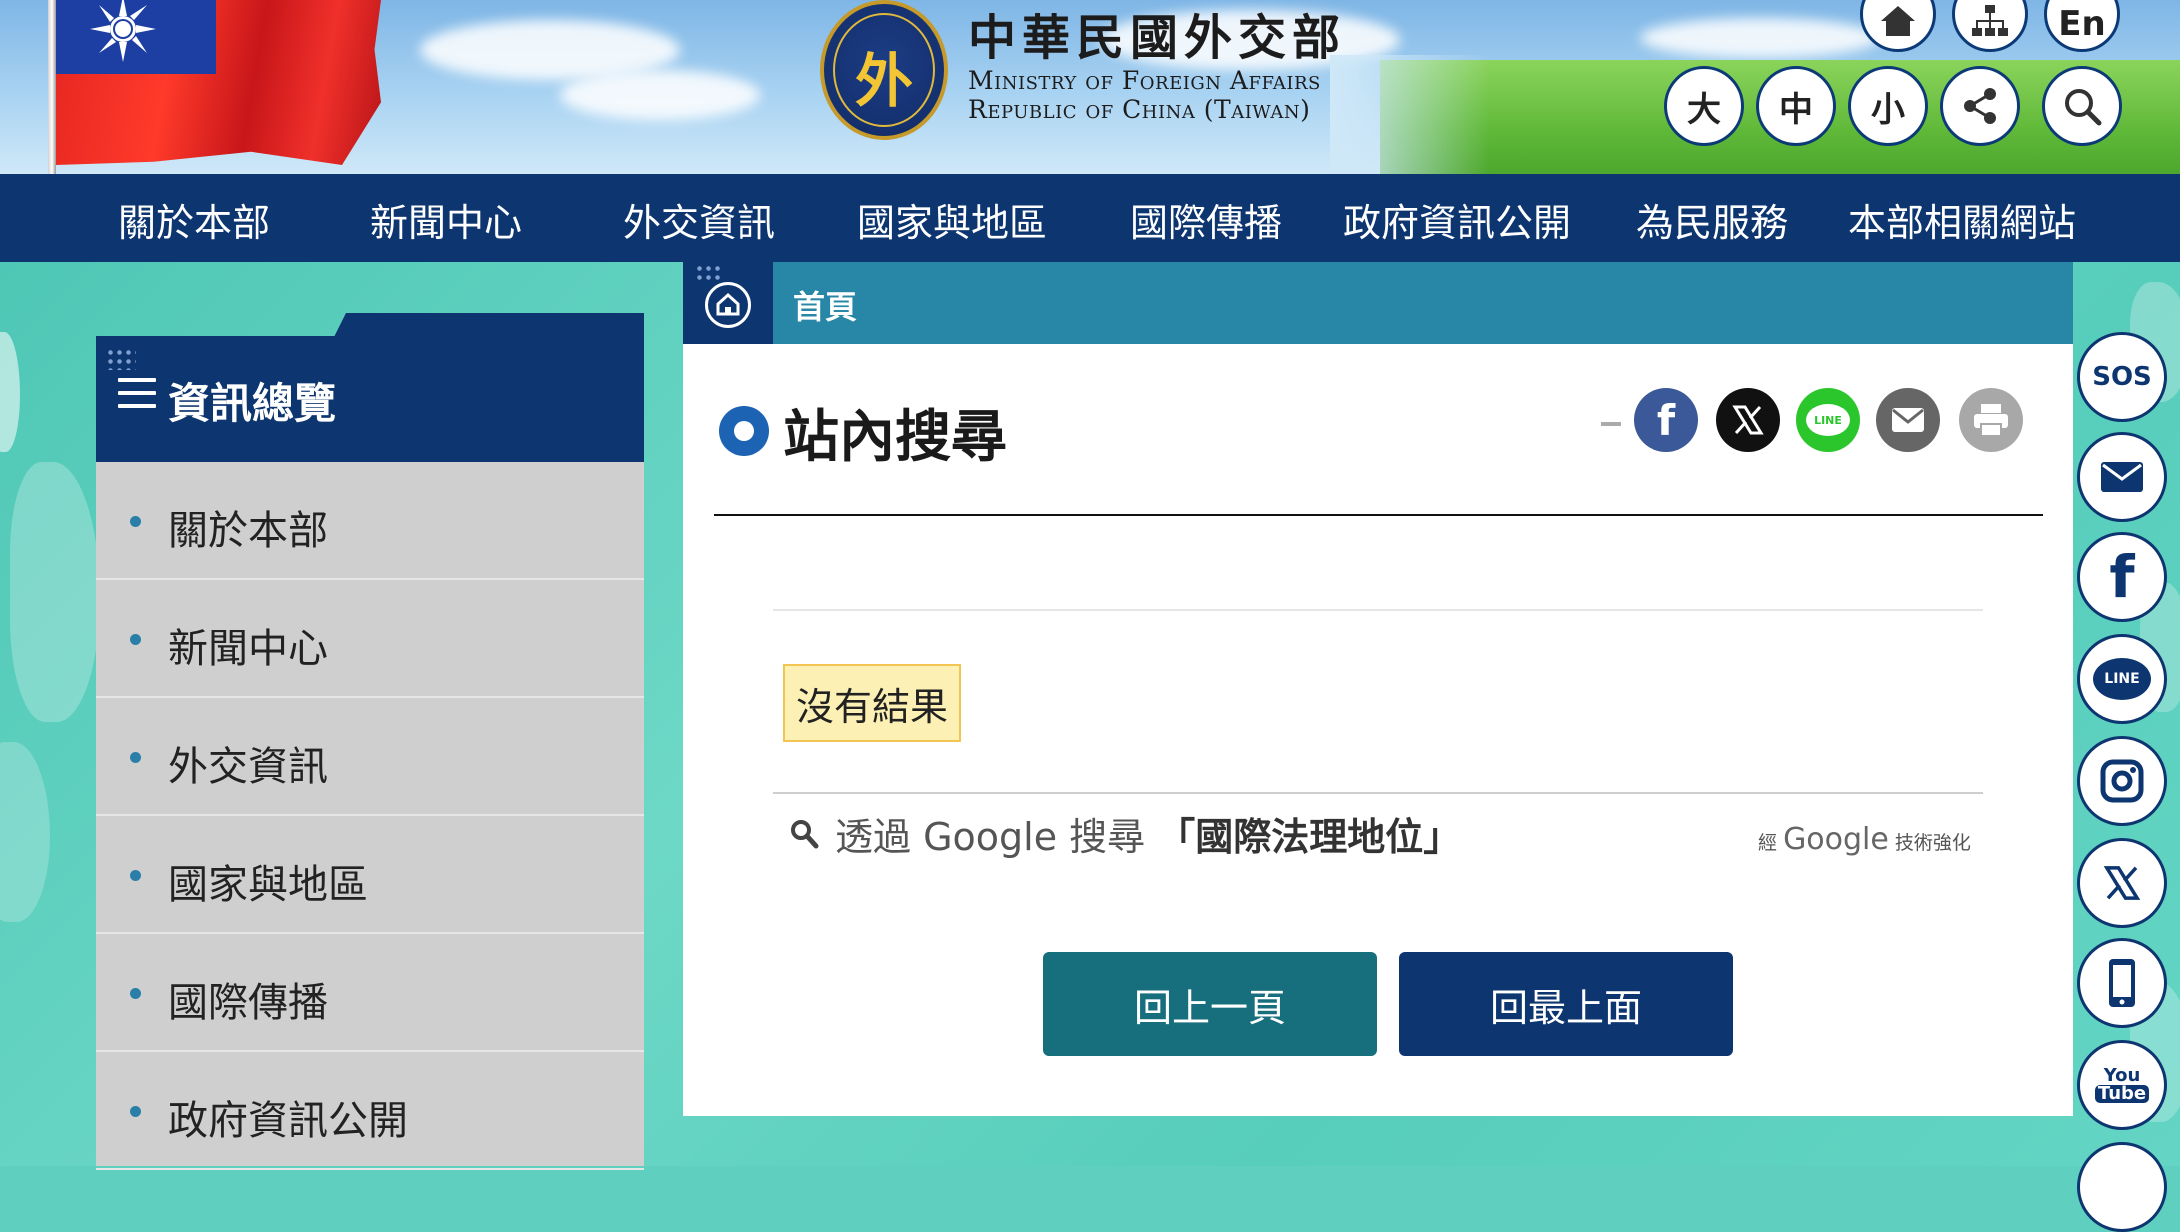 The image size is (2180, 1232). What do you see at coordinates (1864, 839) in the screenshot?
I see `powered-by-google: 經 Google 技術強化` at bounding box center [1864, 839].